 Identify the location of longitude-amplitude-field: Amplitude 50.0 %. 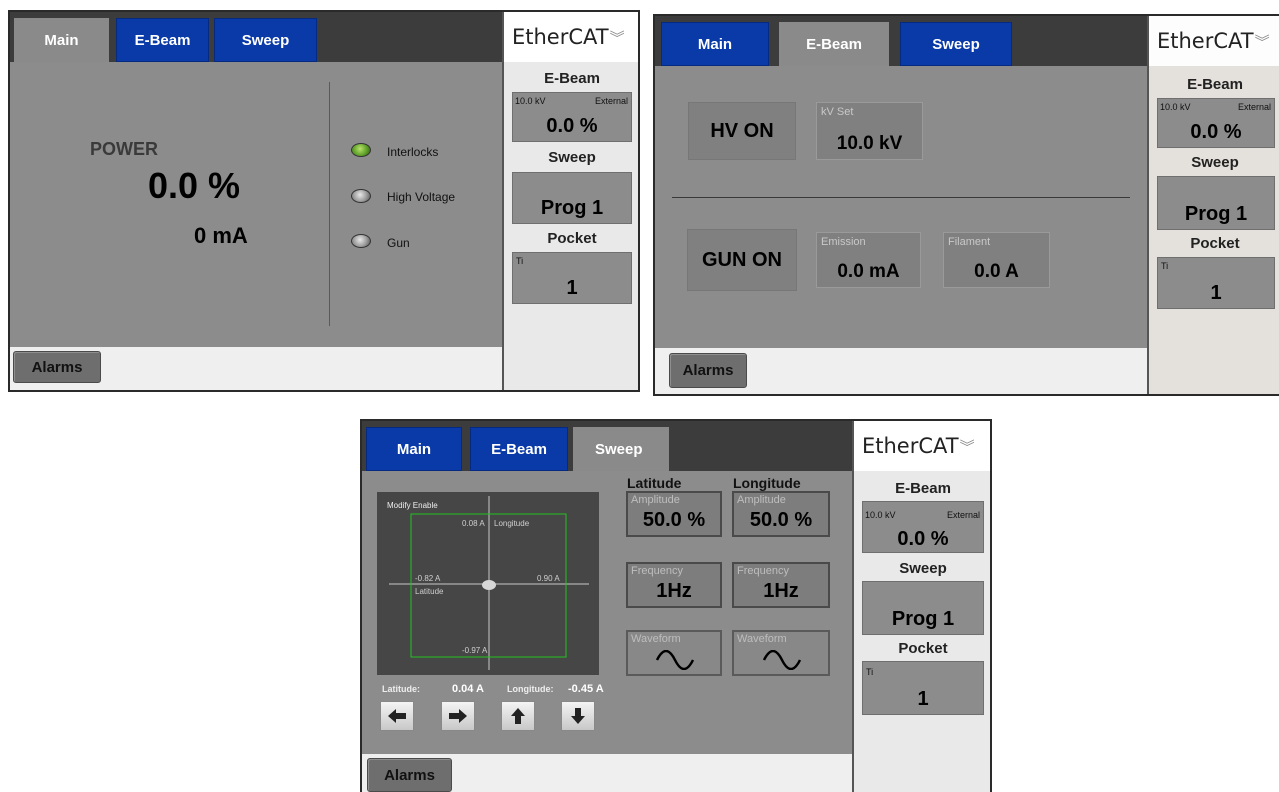
(781, 514).